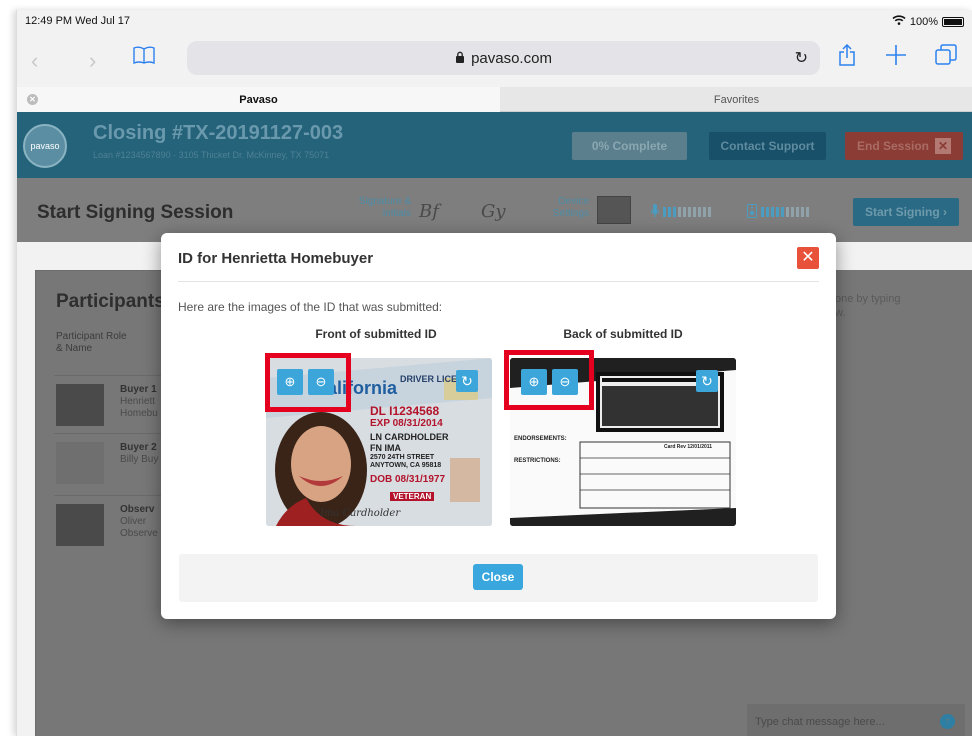 The width and height of the screenshot is (972, 736). I want to click on new-tab-plus-icon, so click(896, 57).